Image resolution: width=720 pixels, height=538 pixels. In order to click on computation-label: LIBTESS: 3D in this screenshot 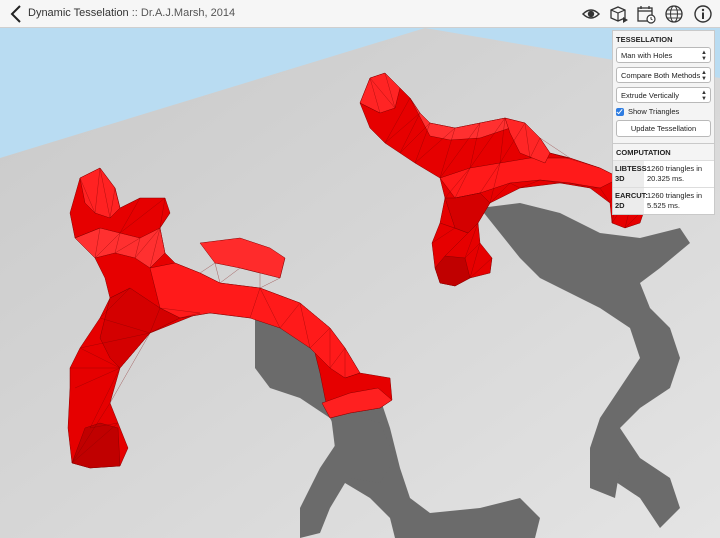, I will do `click(631, 174)`.